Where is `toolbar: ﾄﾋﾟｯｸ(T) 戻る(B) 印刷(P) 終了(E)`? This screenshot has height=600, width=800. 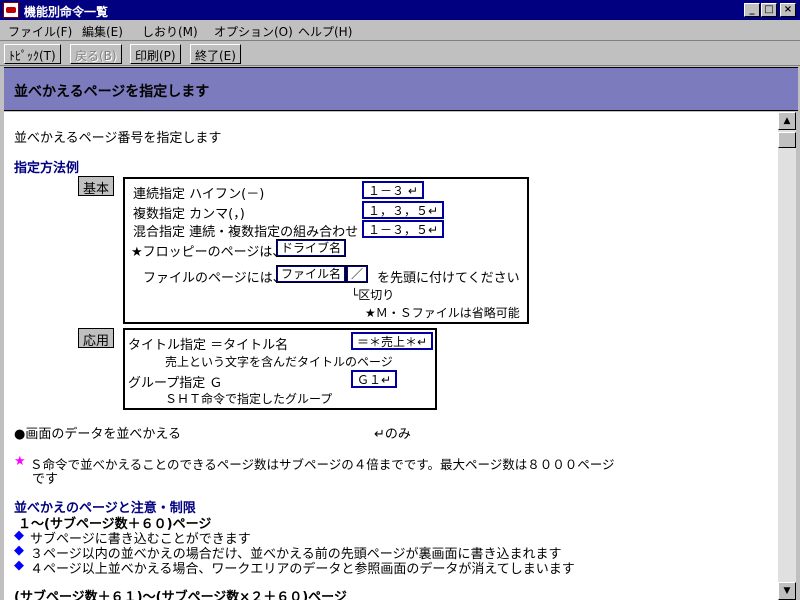
toolbar: ﾄﾋﾟｯｸ(T) 戻る(B) 印刷(P) 終了(E) is located at coordinates (400, 53).